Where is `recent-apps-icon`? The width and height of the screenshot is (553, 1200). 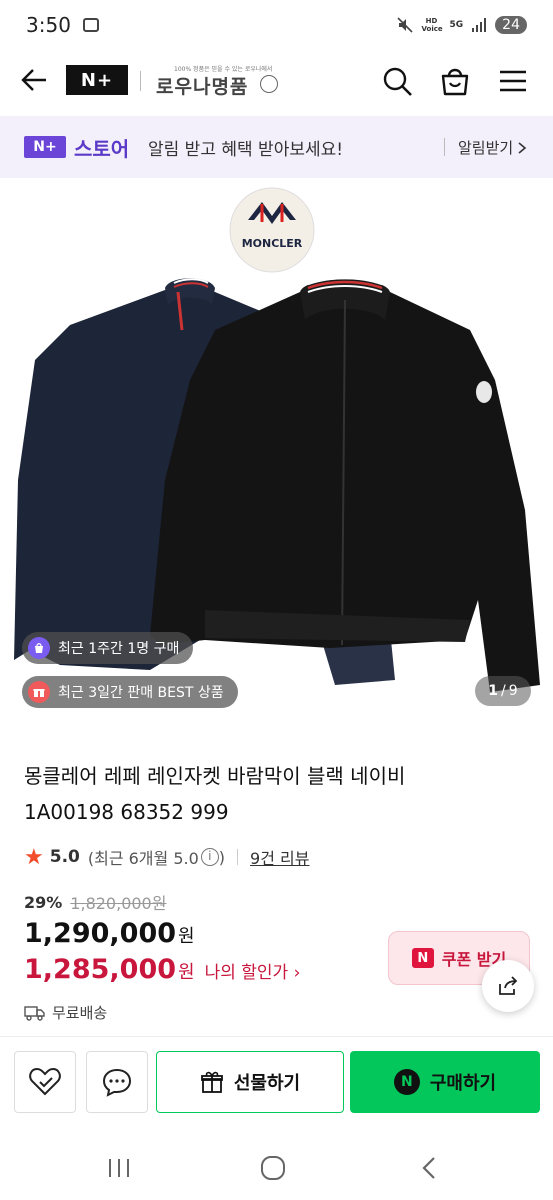
recent-apps-icon is located at coordinates (119, 1168).